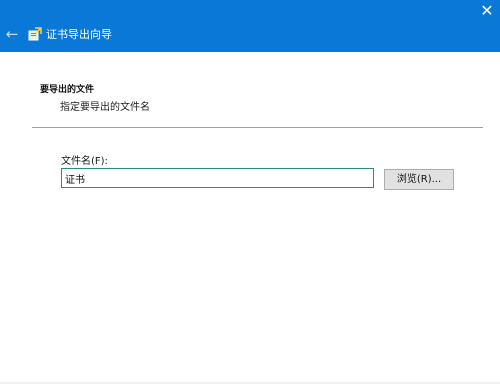 The image size is (500, 384). I want to click on wizard-title: 证书导出向导, so click(79, 34).